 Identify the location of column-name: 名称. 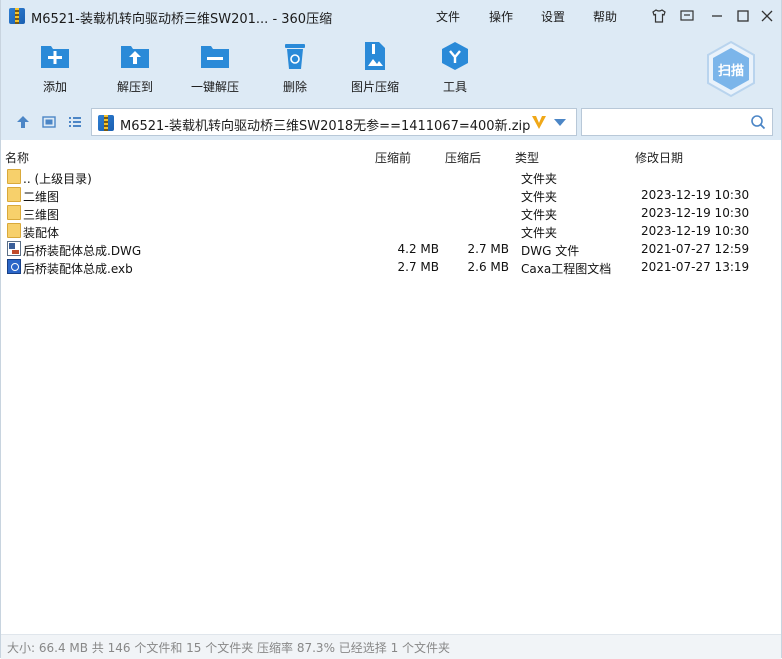
(17, 157).